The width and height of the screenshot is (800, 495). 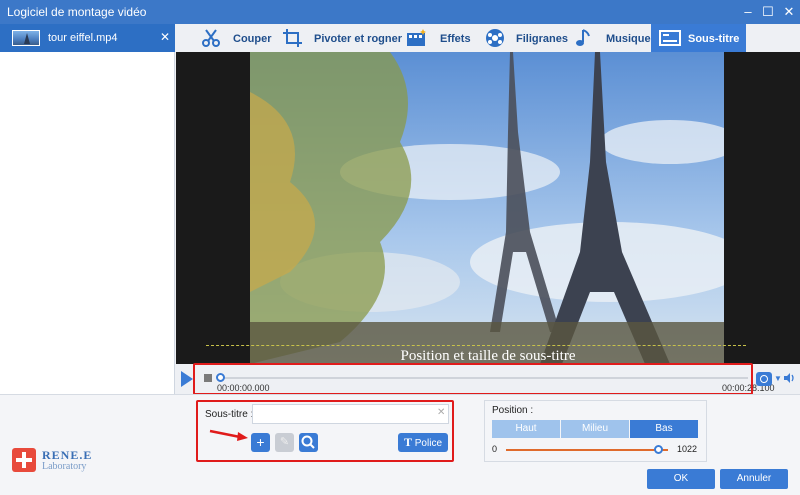 I want to click on tab-filigranes: Filigranes, so click(x=526, y=38).